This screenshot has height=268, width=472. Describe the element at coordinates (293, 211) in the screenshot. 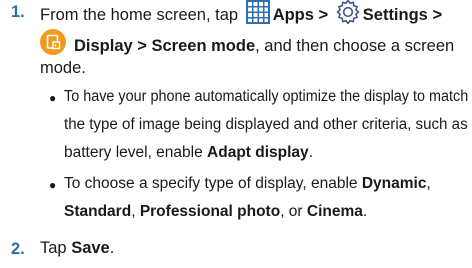

I see `punctuation: , or` at that location.